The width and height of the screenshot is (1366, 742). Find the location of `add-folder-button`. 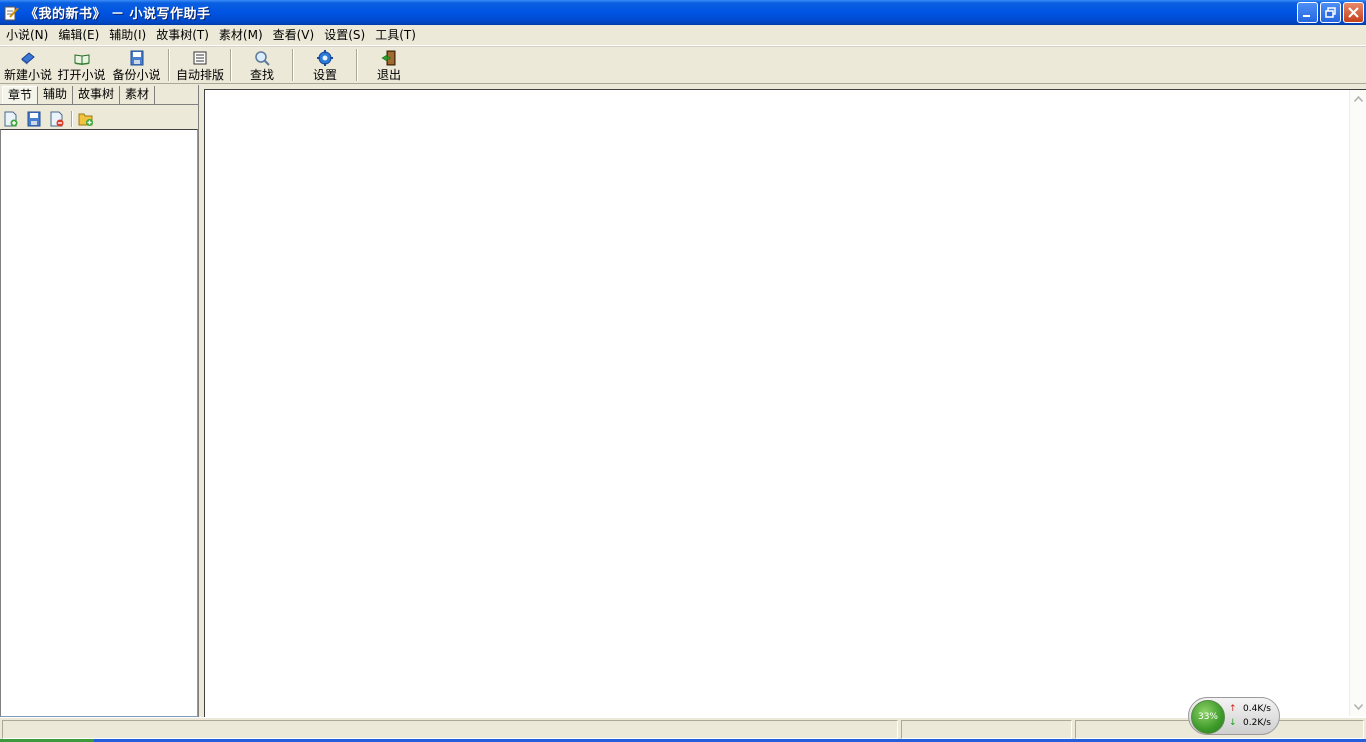

add-folder-button is located at coordinates (86, 119).